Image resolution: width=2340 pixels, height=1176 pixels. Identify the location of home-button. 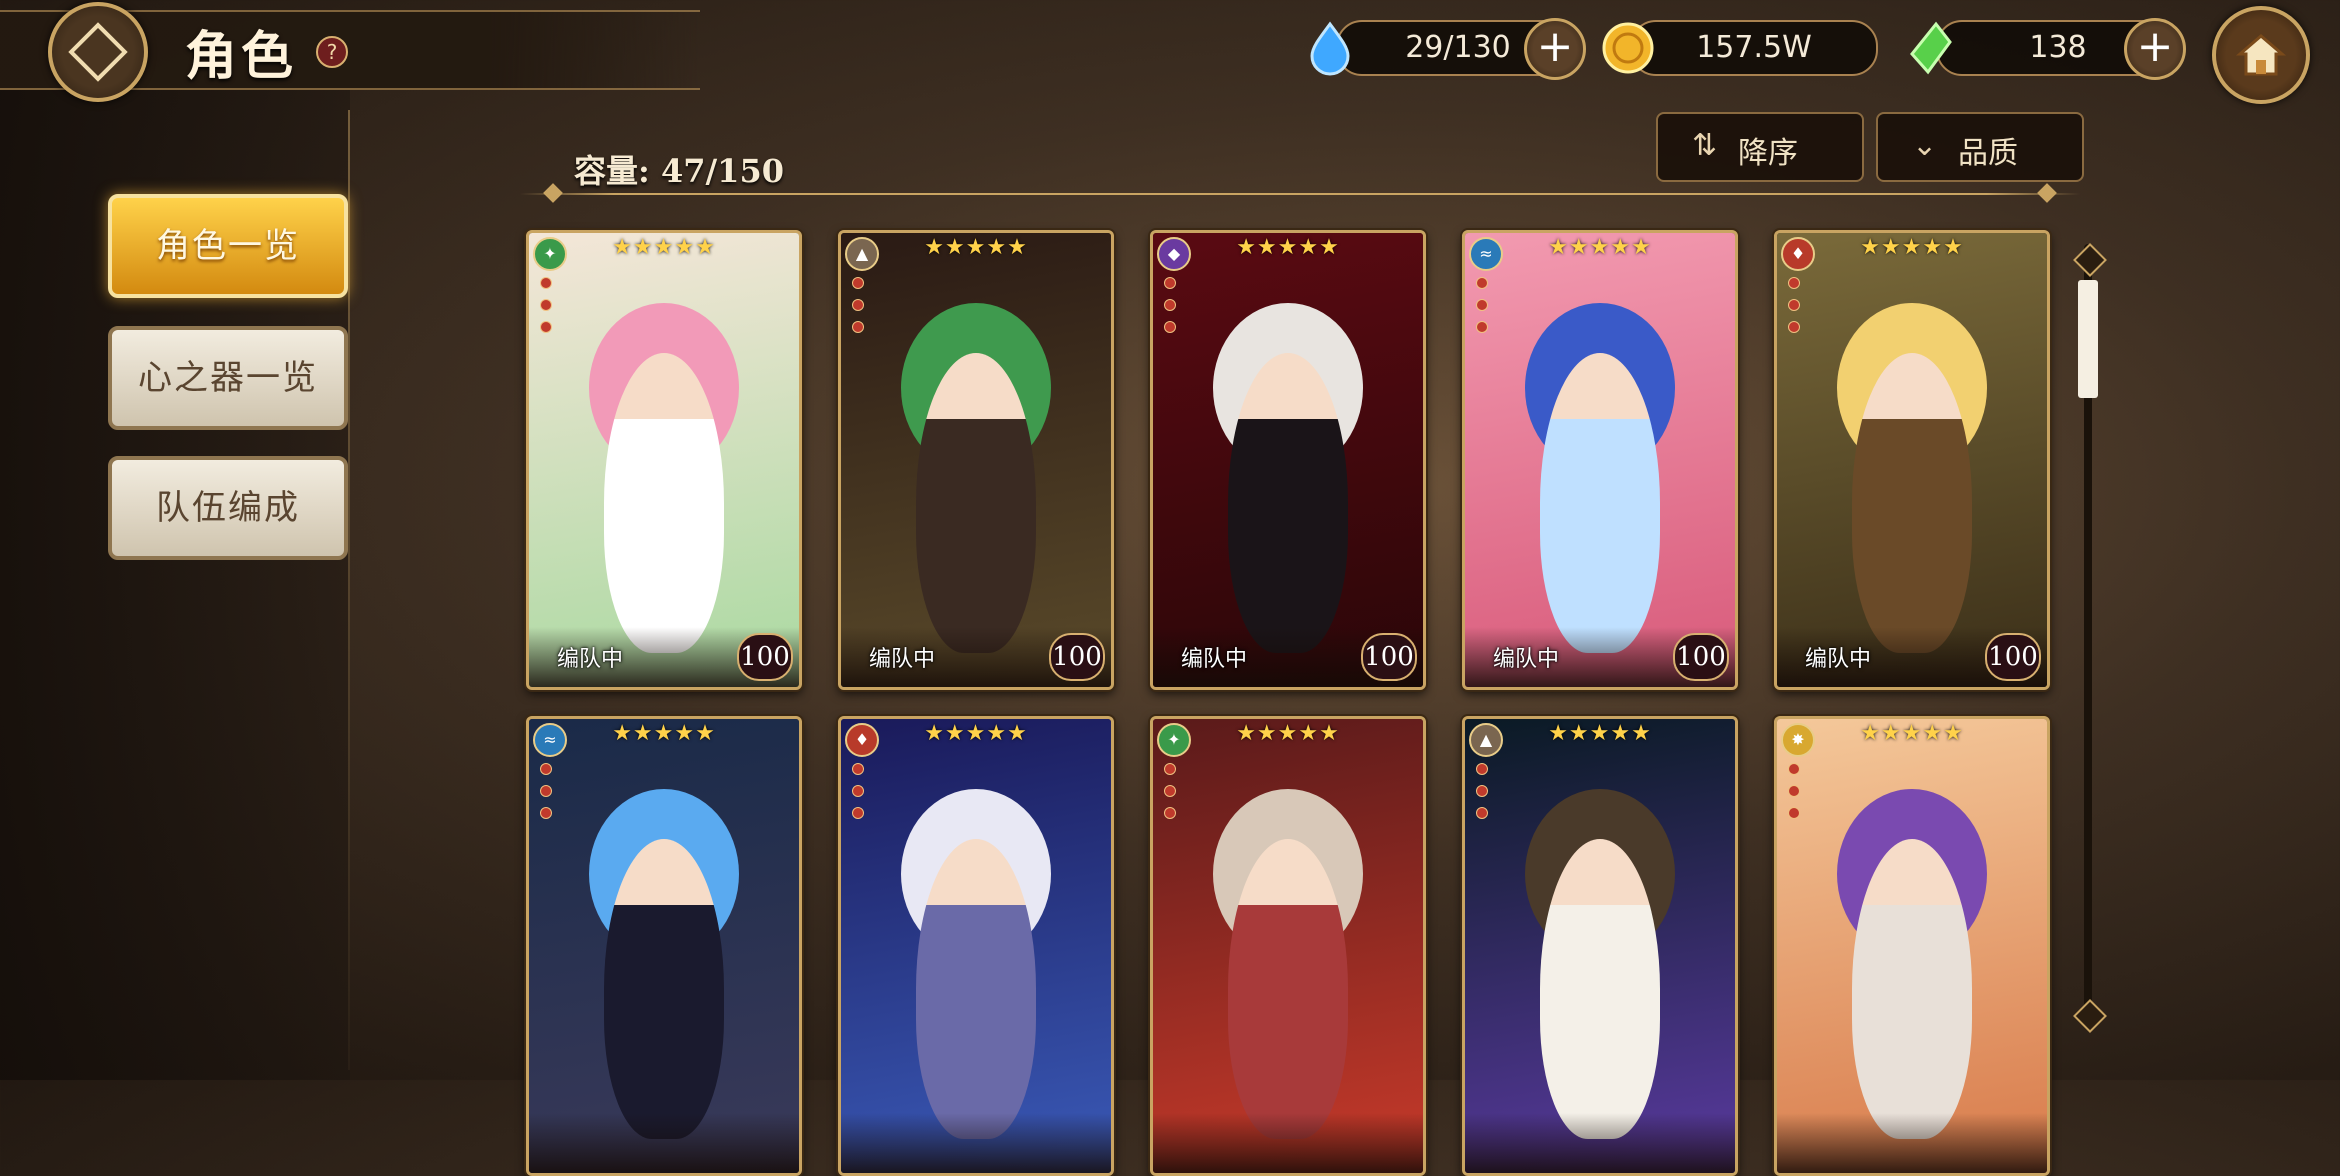
(2261, 55).